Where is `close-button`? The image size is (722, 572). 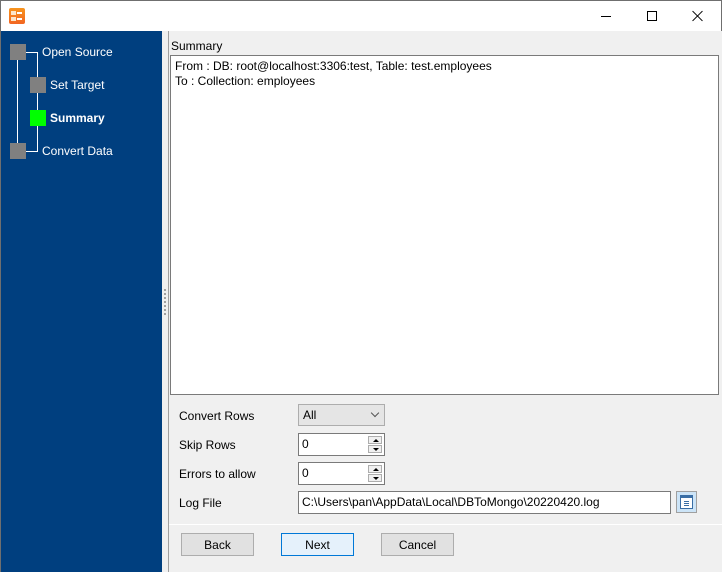 close-button is located at coordinates (698, 16).